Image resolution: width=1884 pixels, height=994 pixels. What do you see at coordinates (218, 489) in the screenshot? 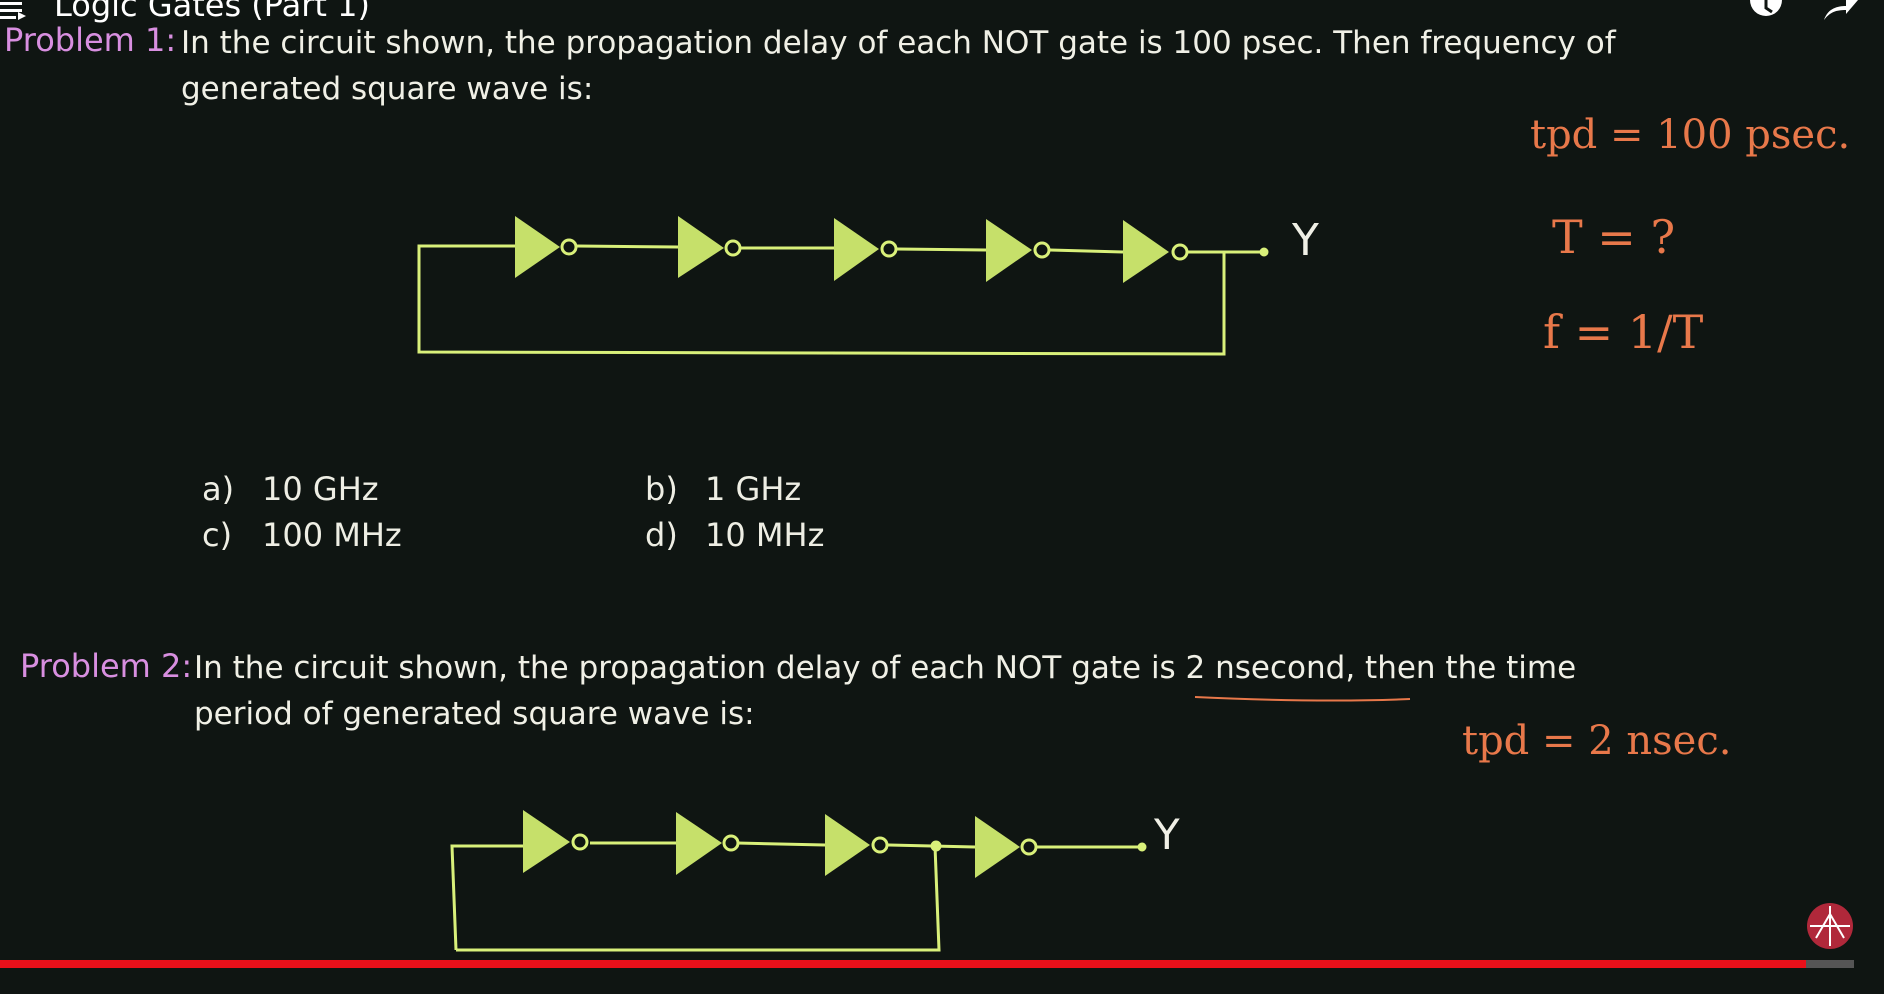
I see `option-a-letter: a)` at bounding box center [218, 489].